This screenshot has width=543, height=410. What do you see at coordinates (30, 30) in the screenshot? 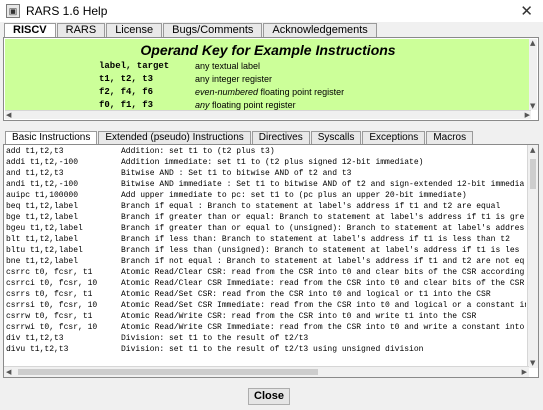
I see `tab-riscv: RISCV` at bounding box center [30, 30].